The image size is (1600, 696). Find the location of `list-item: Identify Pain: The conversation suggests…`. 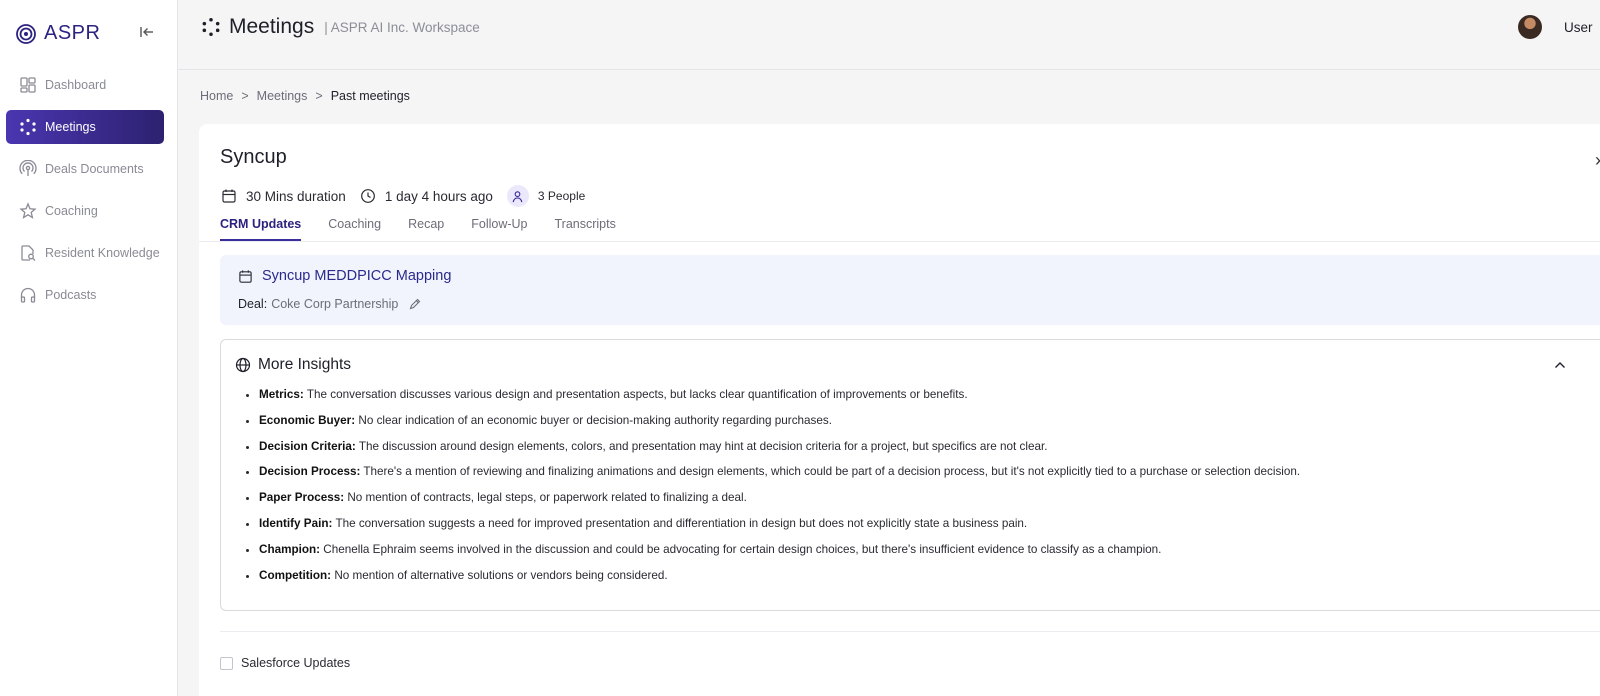

list-item: Identify Pain: The conversation suggests… is located at coordinates (779, 529).